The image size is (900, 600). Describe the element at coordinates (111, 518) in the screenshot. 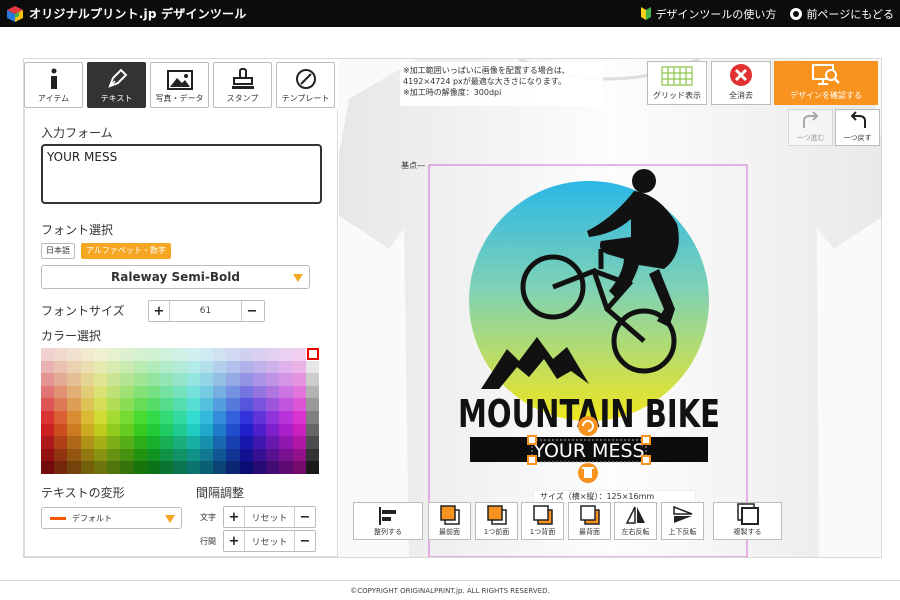

I see `text-transform-select: デフォルト` at that location.